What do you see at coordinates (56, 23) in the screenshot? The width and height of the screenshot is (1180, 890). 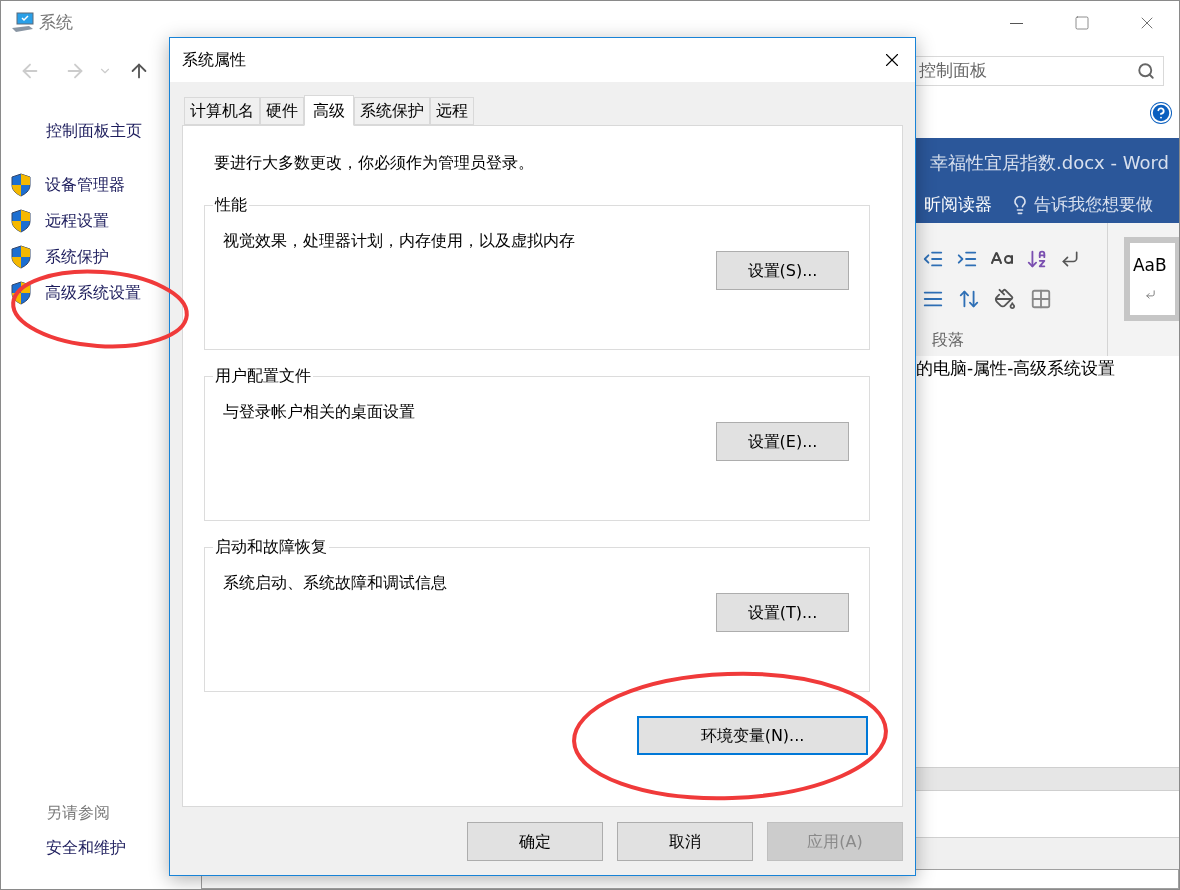 I see `window-title: 系统` at bounding box center [56, 23].